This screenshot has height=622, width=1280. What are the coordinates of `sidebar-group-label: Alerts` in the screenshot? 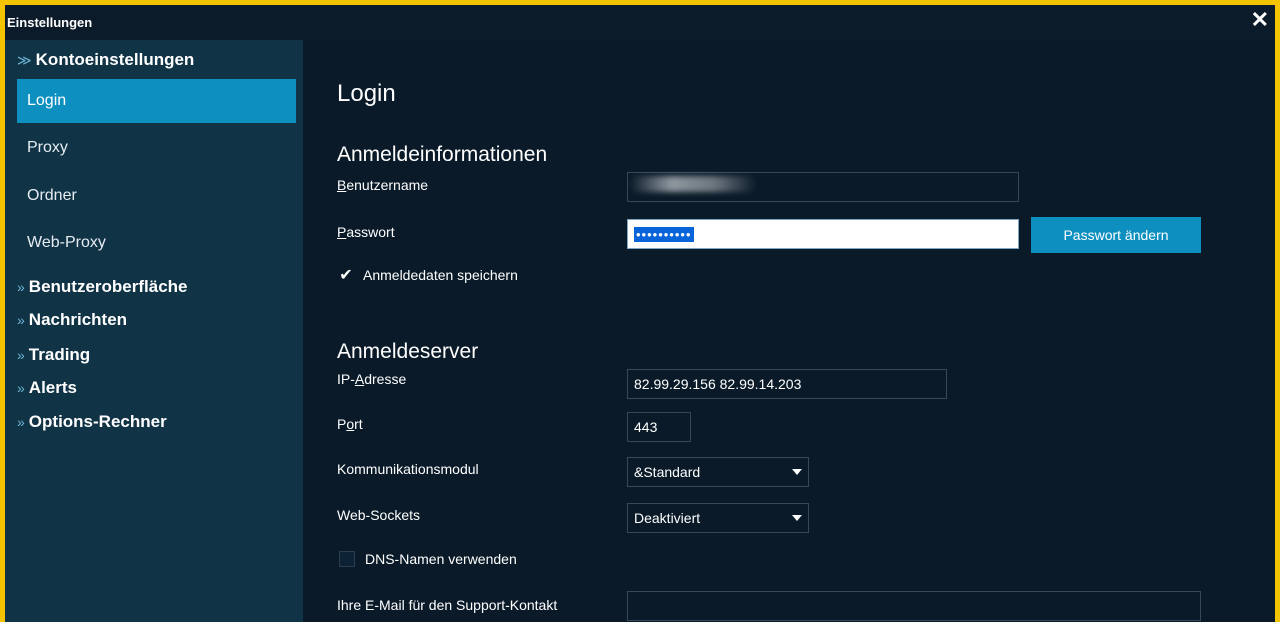 It's located at (52, 387).